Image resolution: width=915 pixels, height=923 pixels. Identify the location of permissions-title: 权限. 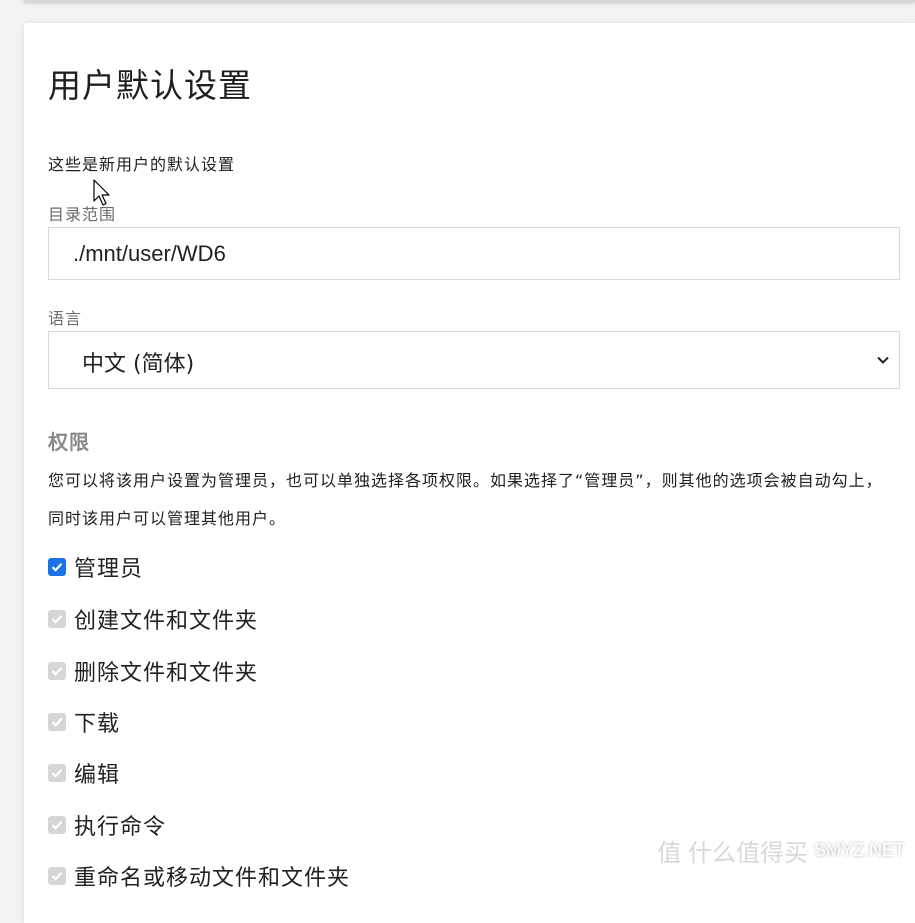
(69, 440).